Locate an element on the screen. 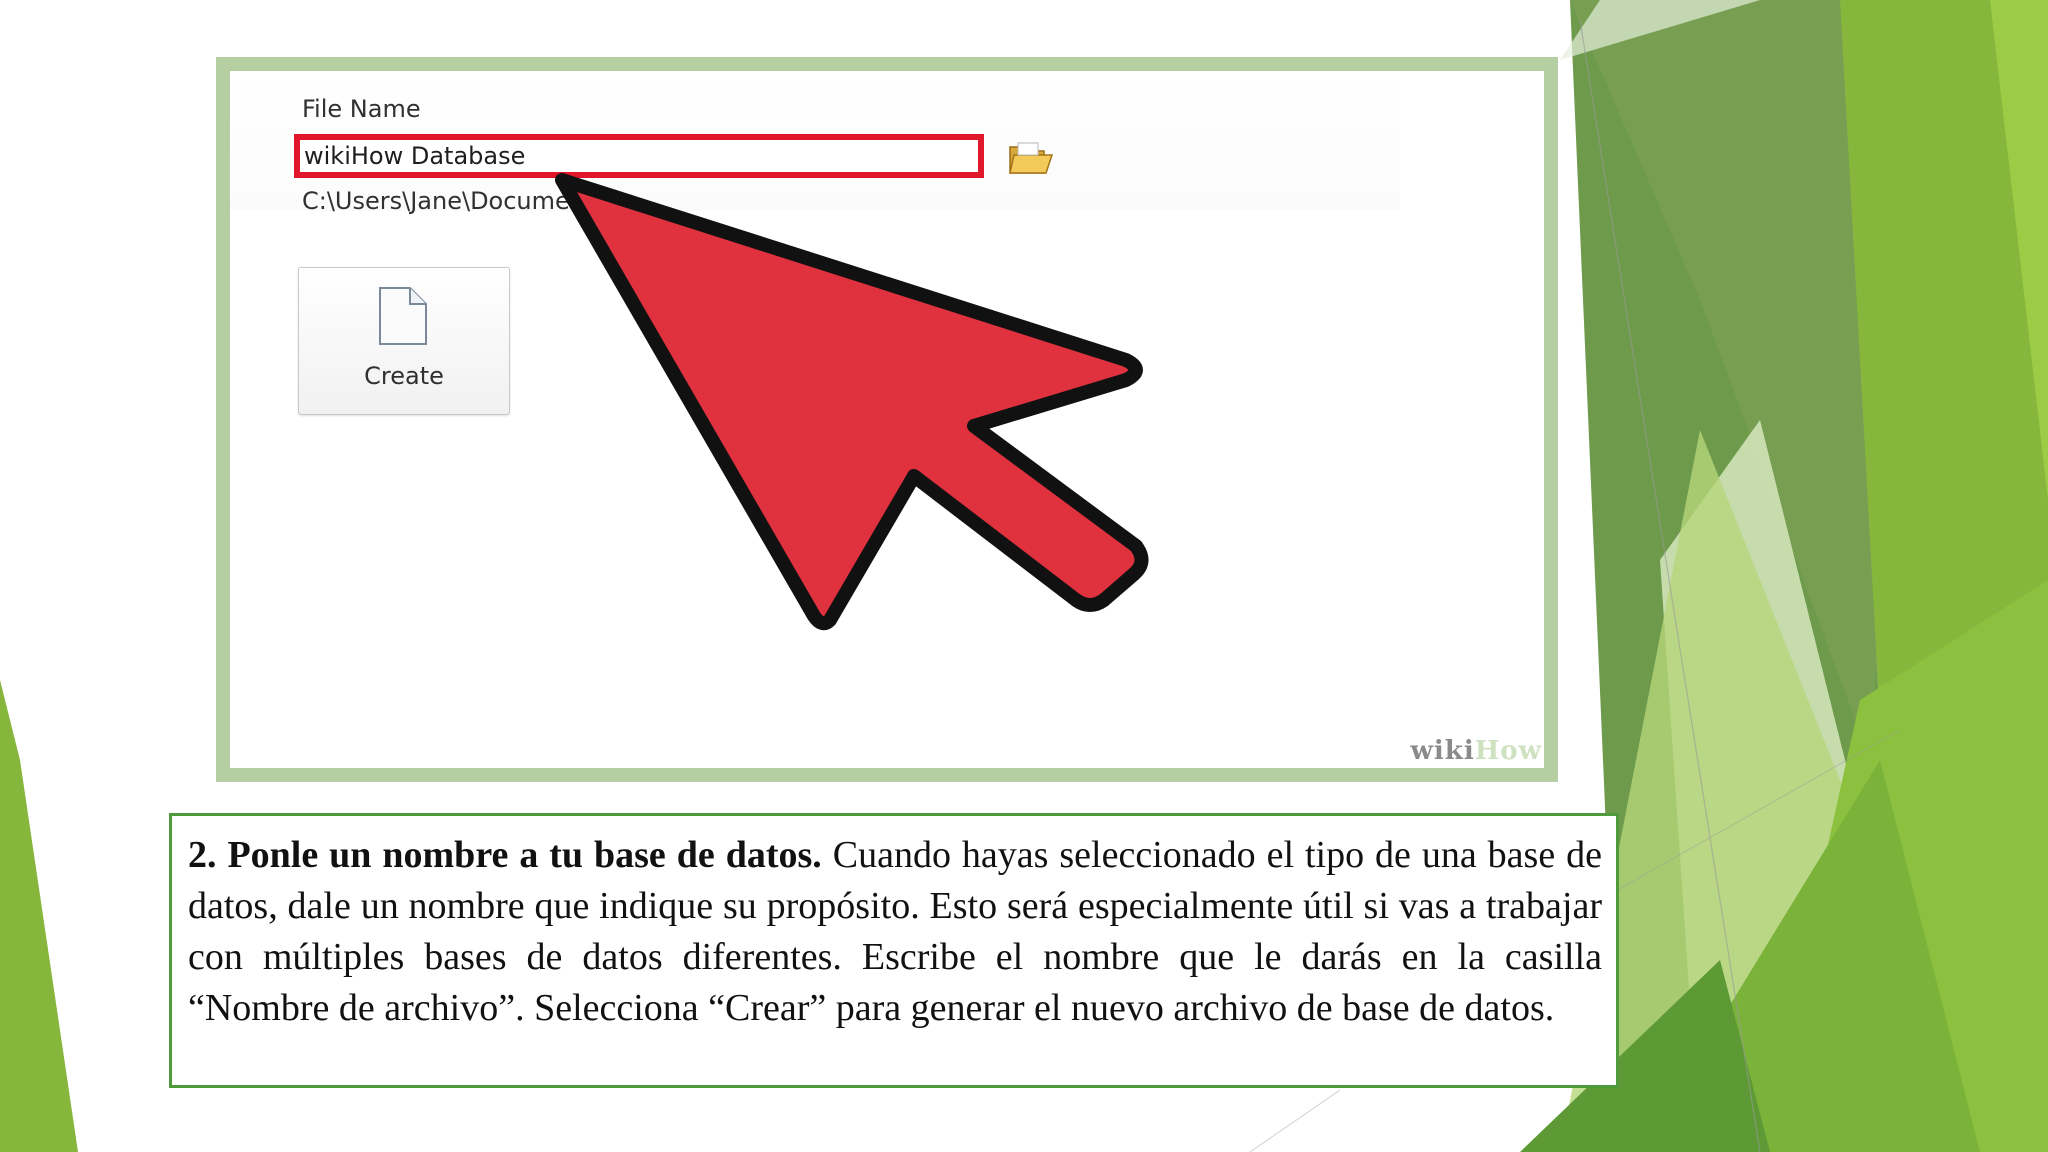  folder-open-icon is located at coordinates (1031, 158).